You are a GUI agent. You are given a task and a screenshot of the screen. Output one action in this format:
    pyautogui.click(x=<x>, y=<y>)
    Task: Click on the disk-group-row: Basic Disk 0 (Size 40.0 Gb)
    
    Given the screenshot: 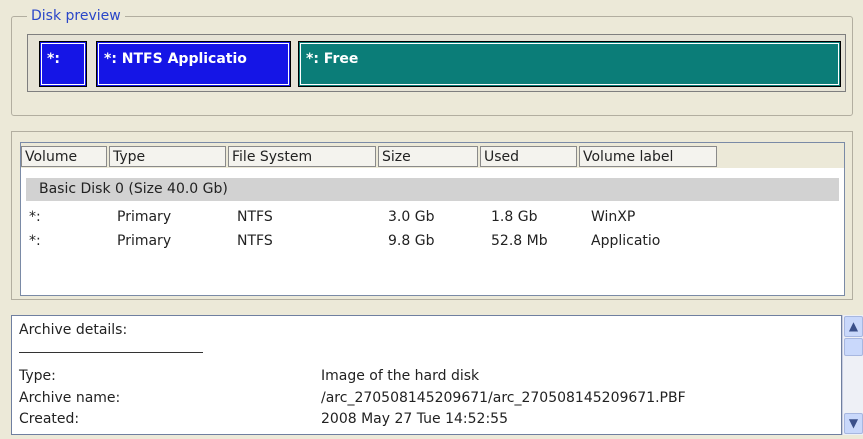 What is the action you would take?
    pyautogui.click(x=432, y=189)
    